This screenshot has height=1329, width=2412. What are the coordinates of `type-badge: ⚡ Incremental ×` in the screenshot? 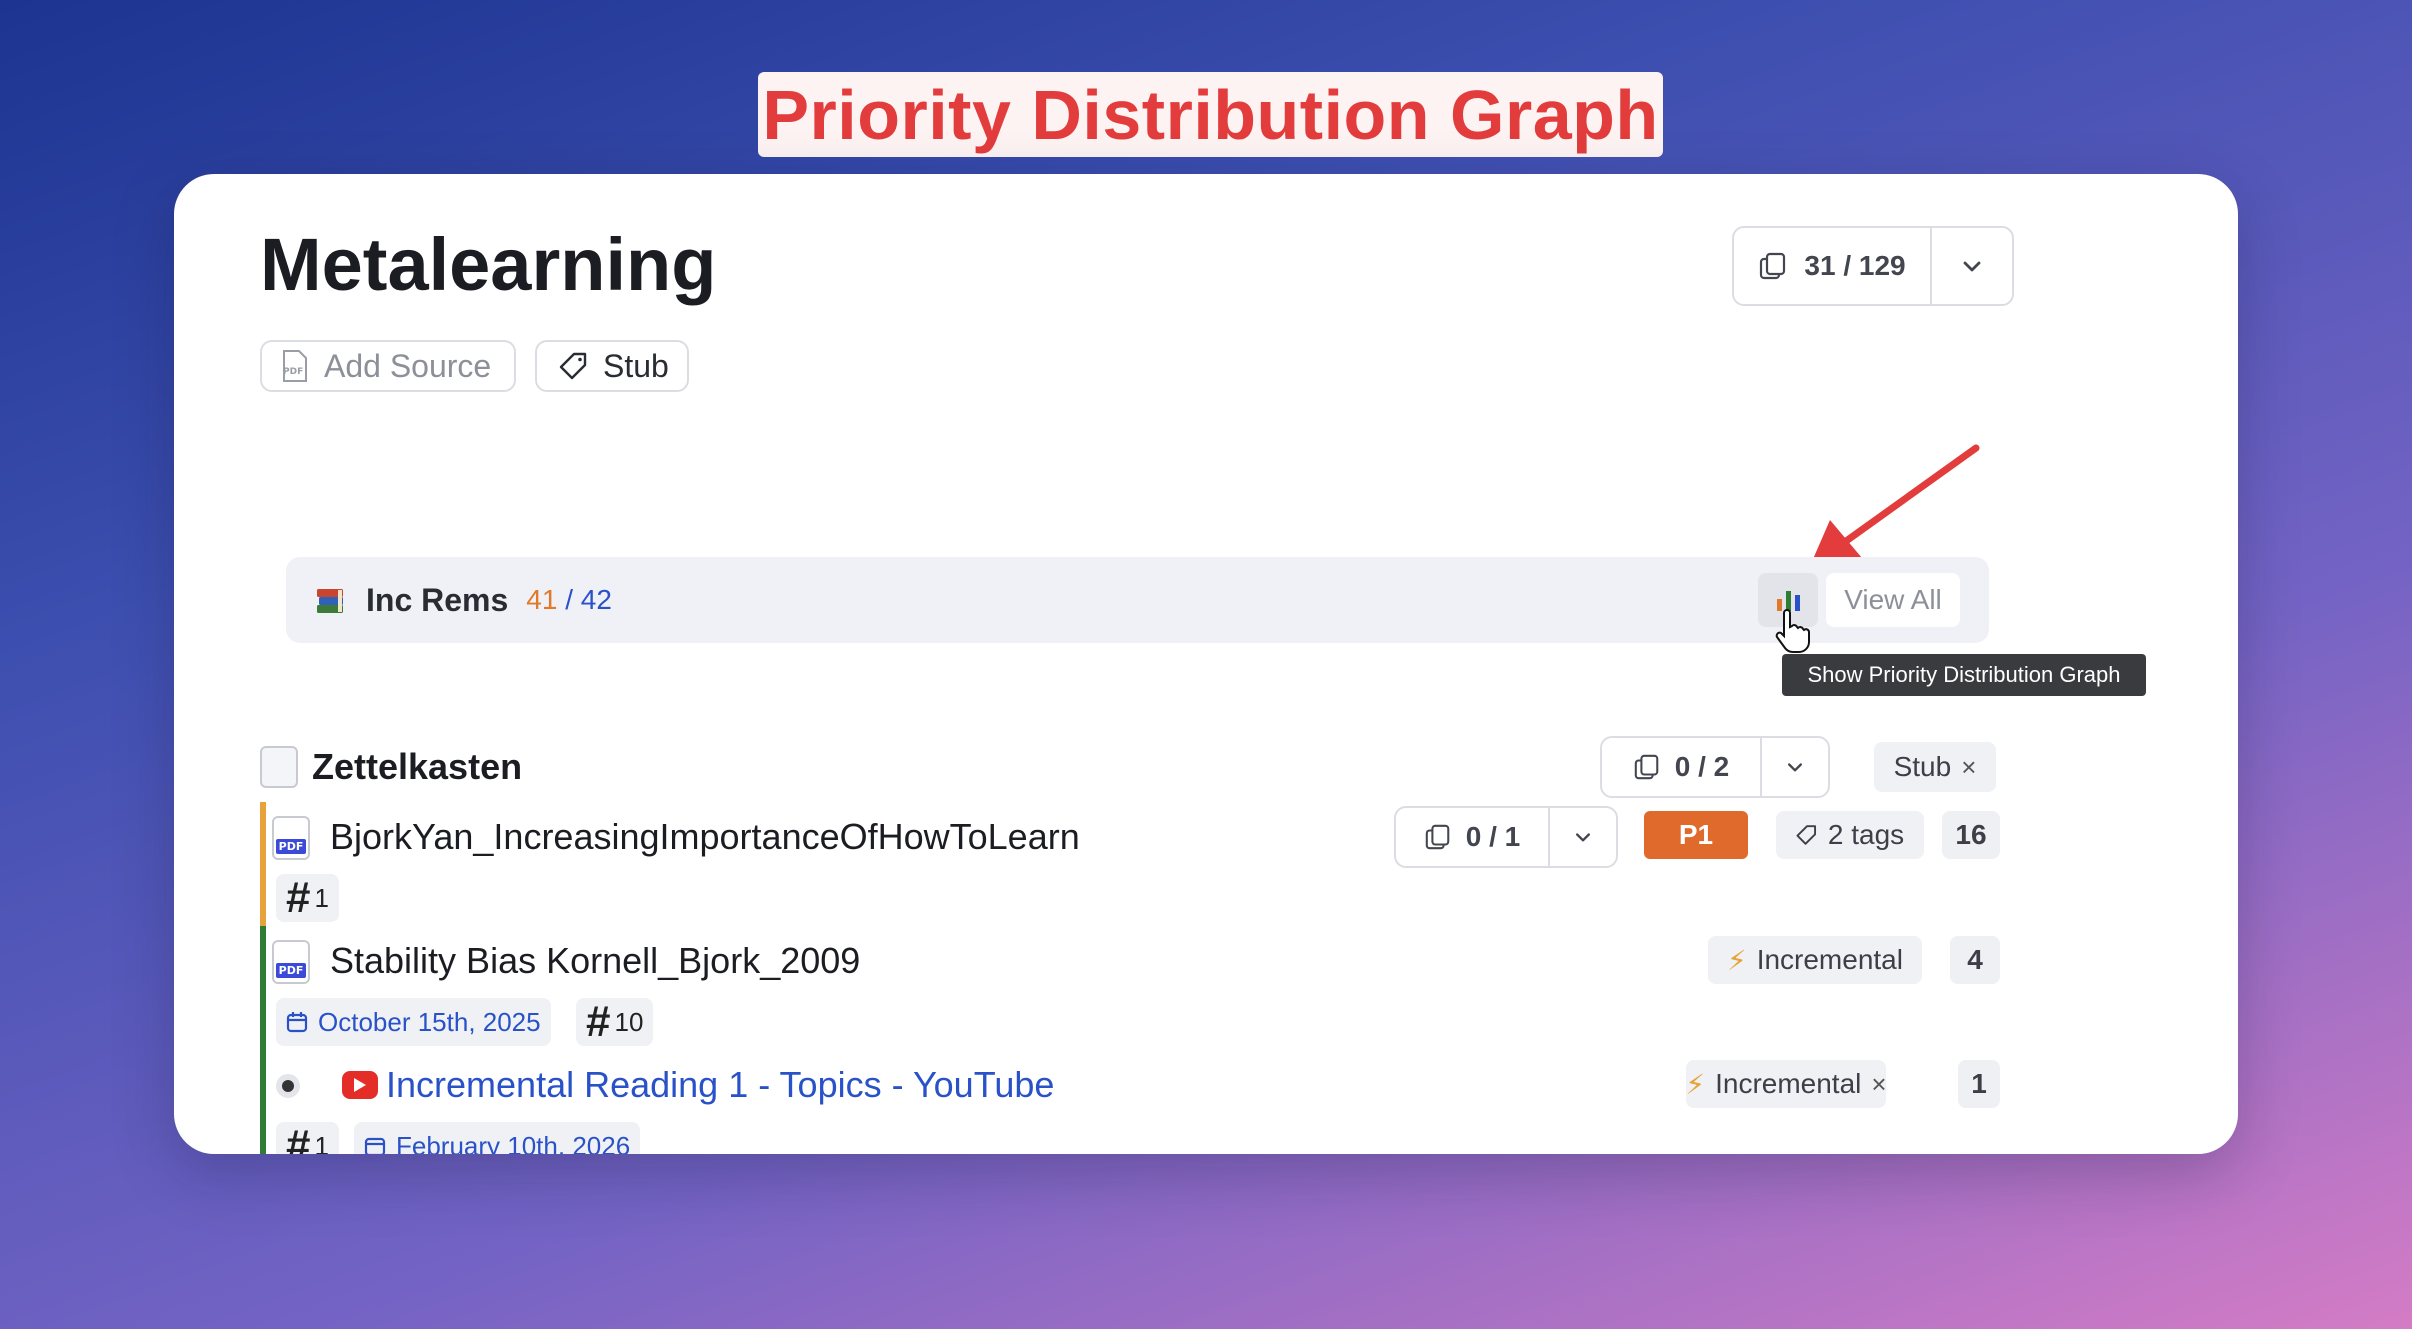 It's located at (1786, 1084).